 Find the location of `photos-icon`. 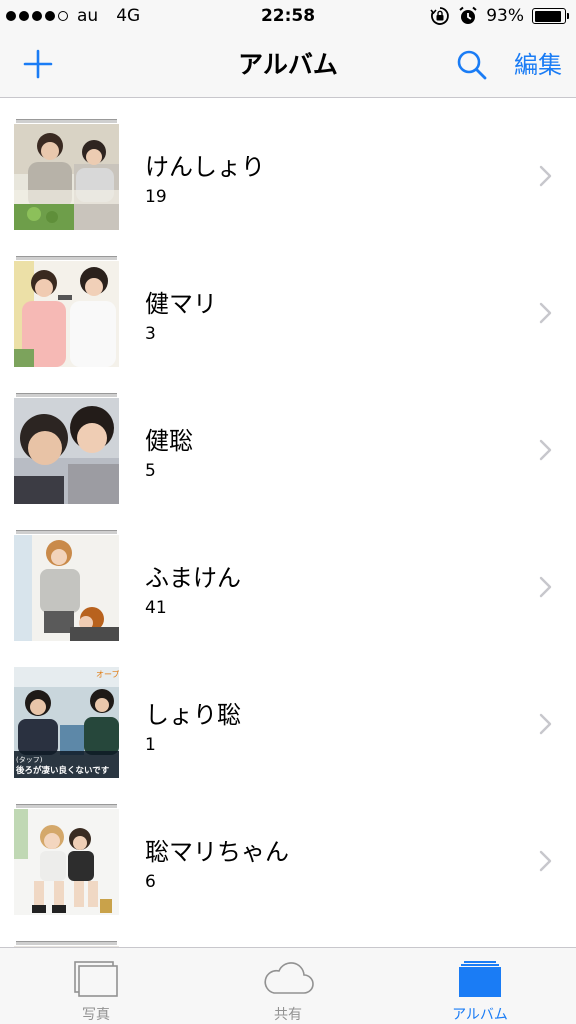

photos-icon is located at coordinates (96, 979).